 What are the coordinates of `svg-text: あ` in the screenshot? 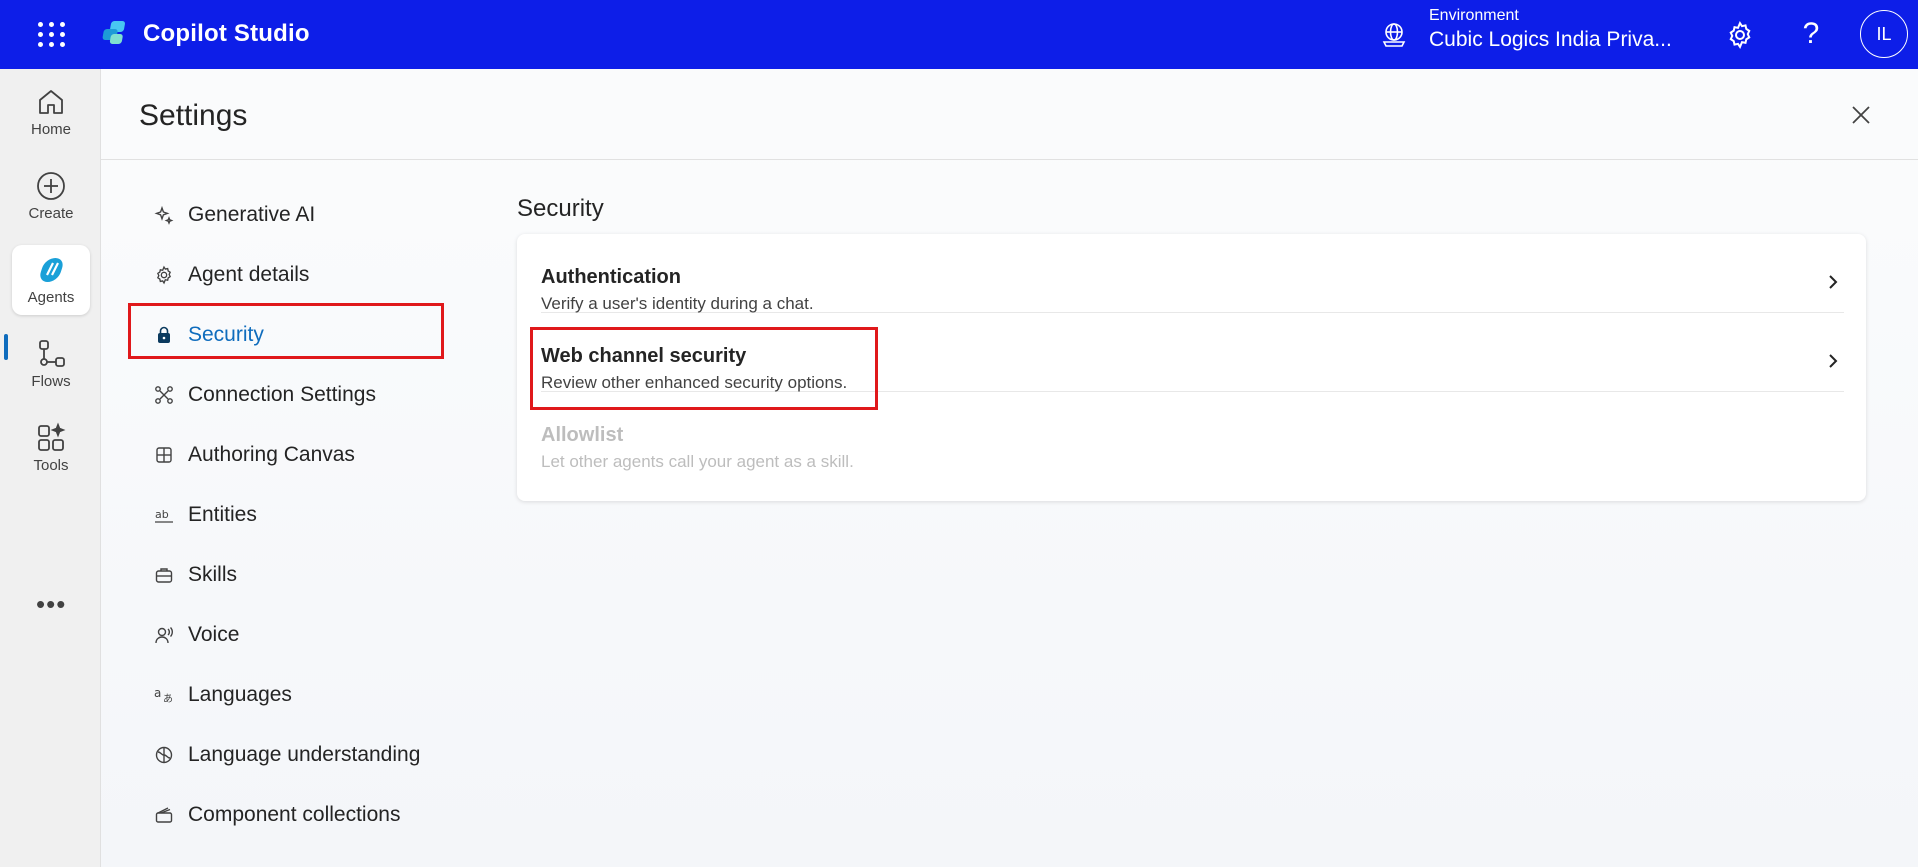 It's located at (168, 699).